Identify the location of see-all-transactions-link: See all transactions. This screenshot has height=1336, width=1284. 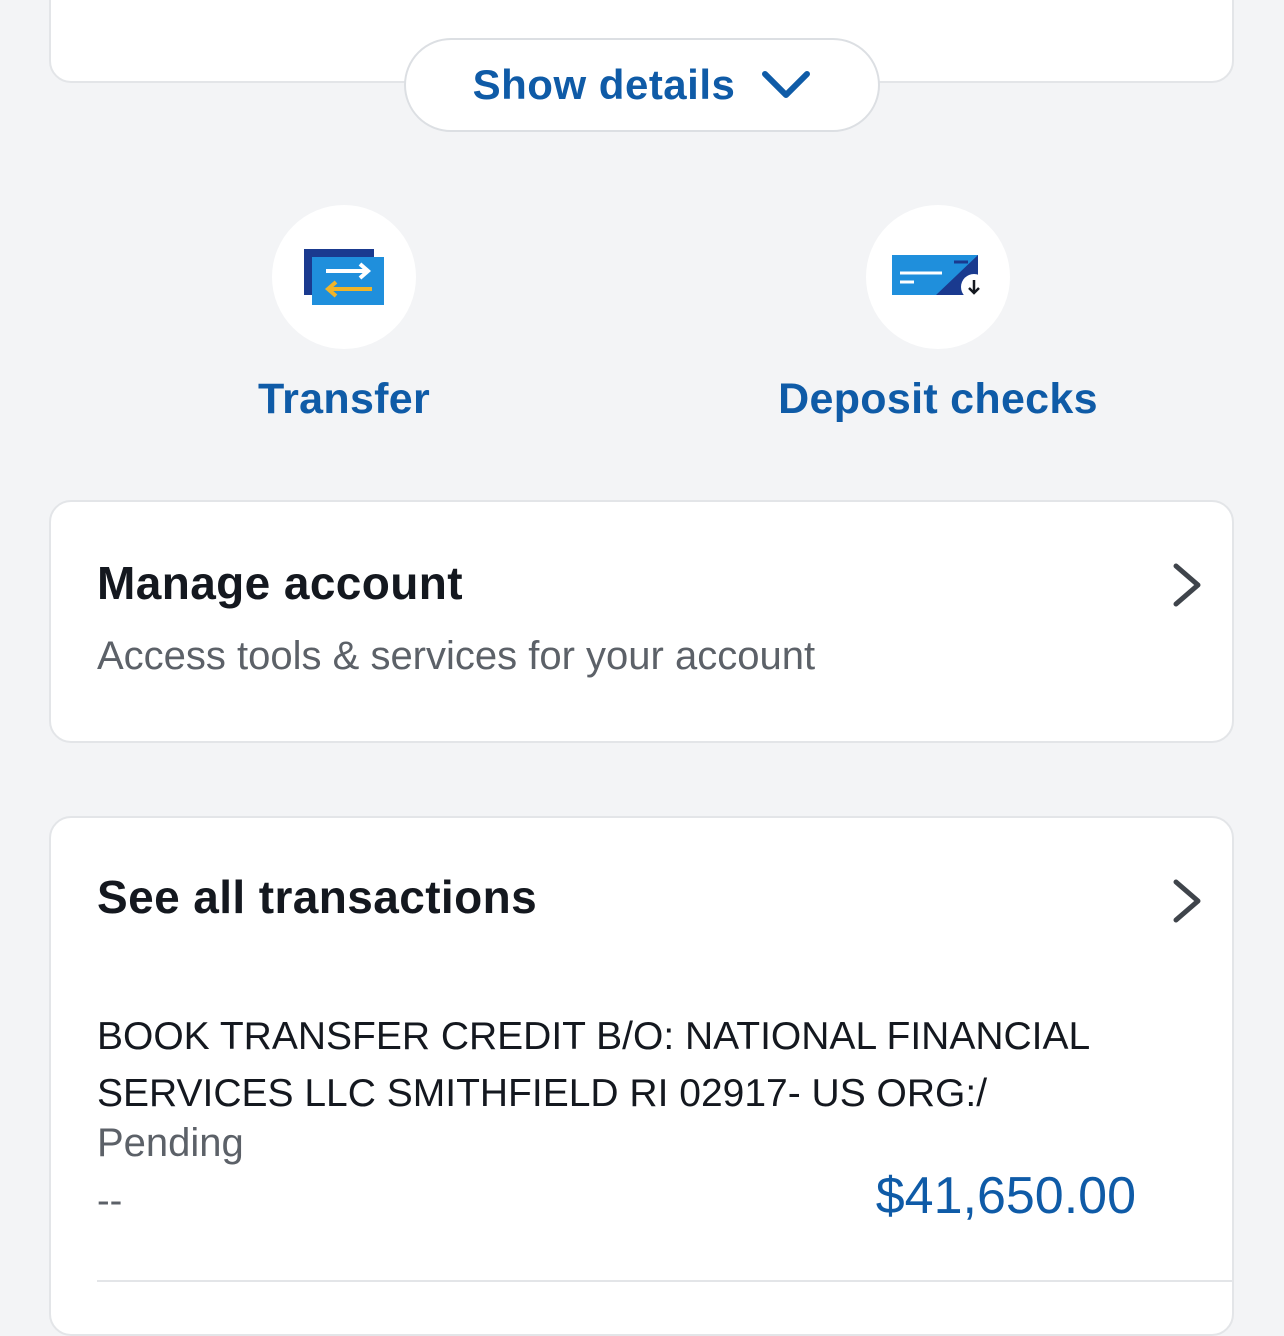
(317, 897).